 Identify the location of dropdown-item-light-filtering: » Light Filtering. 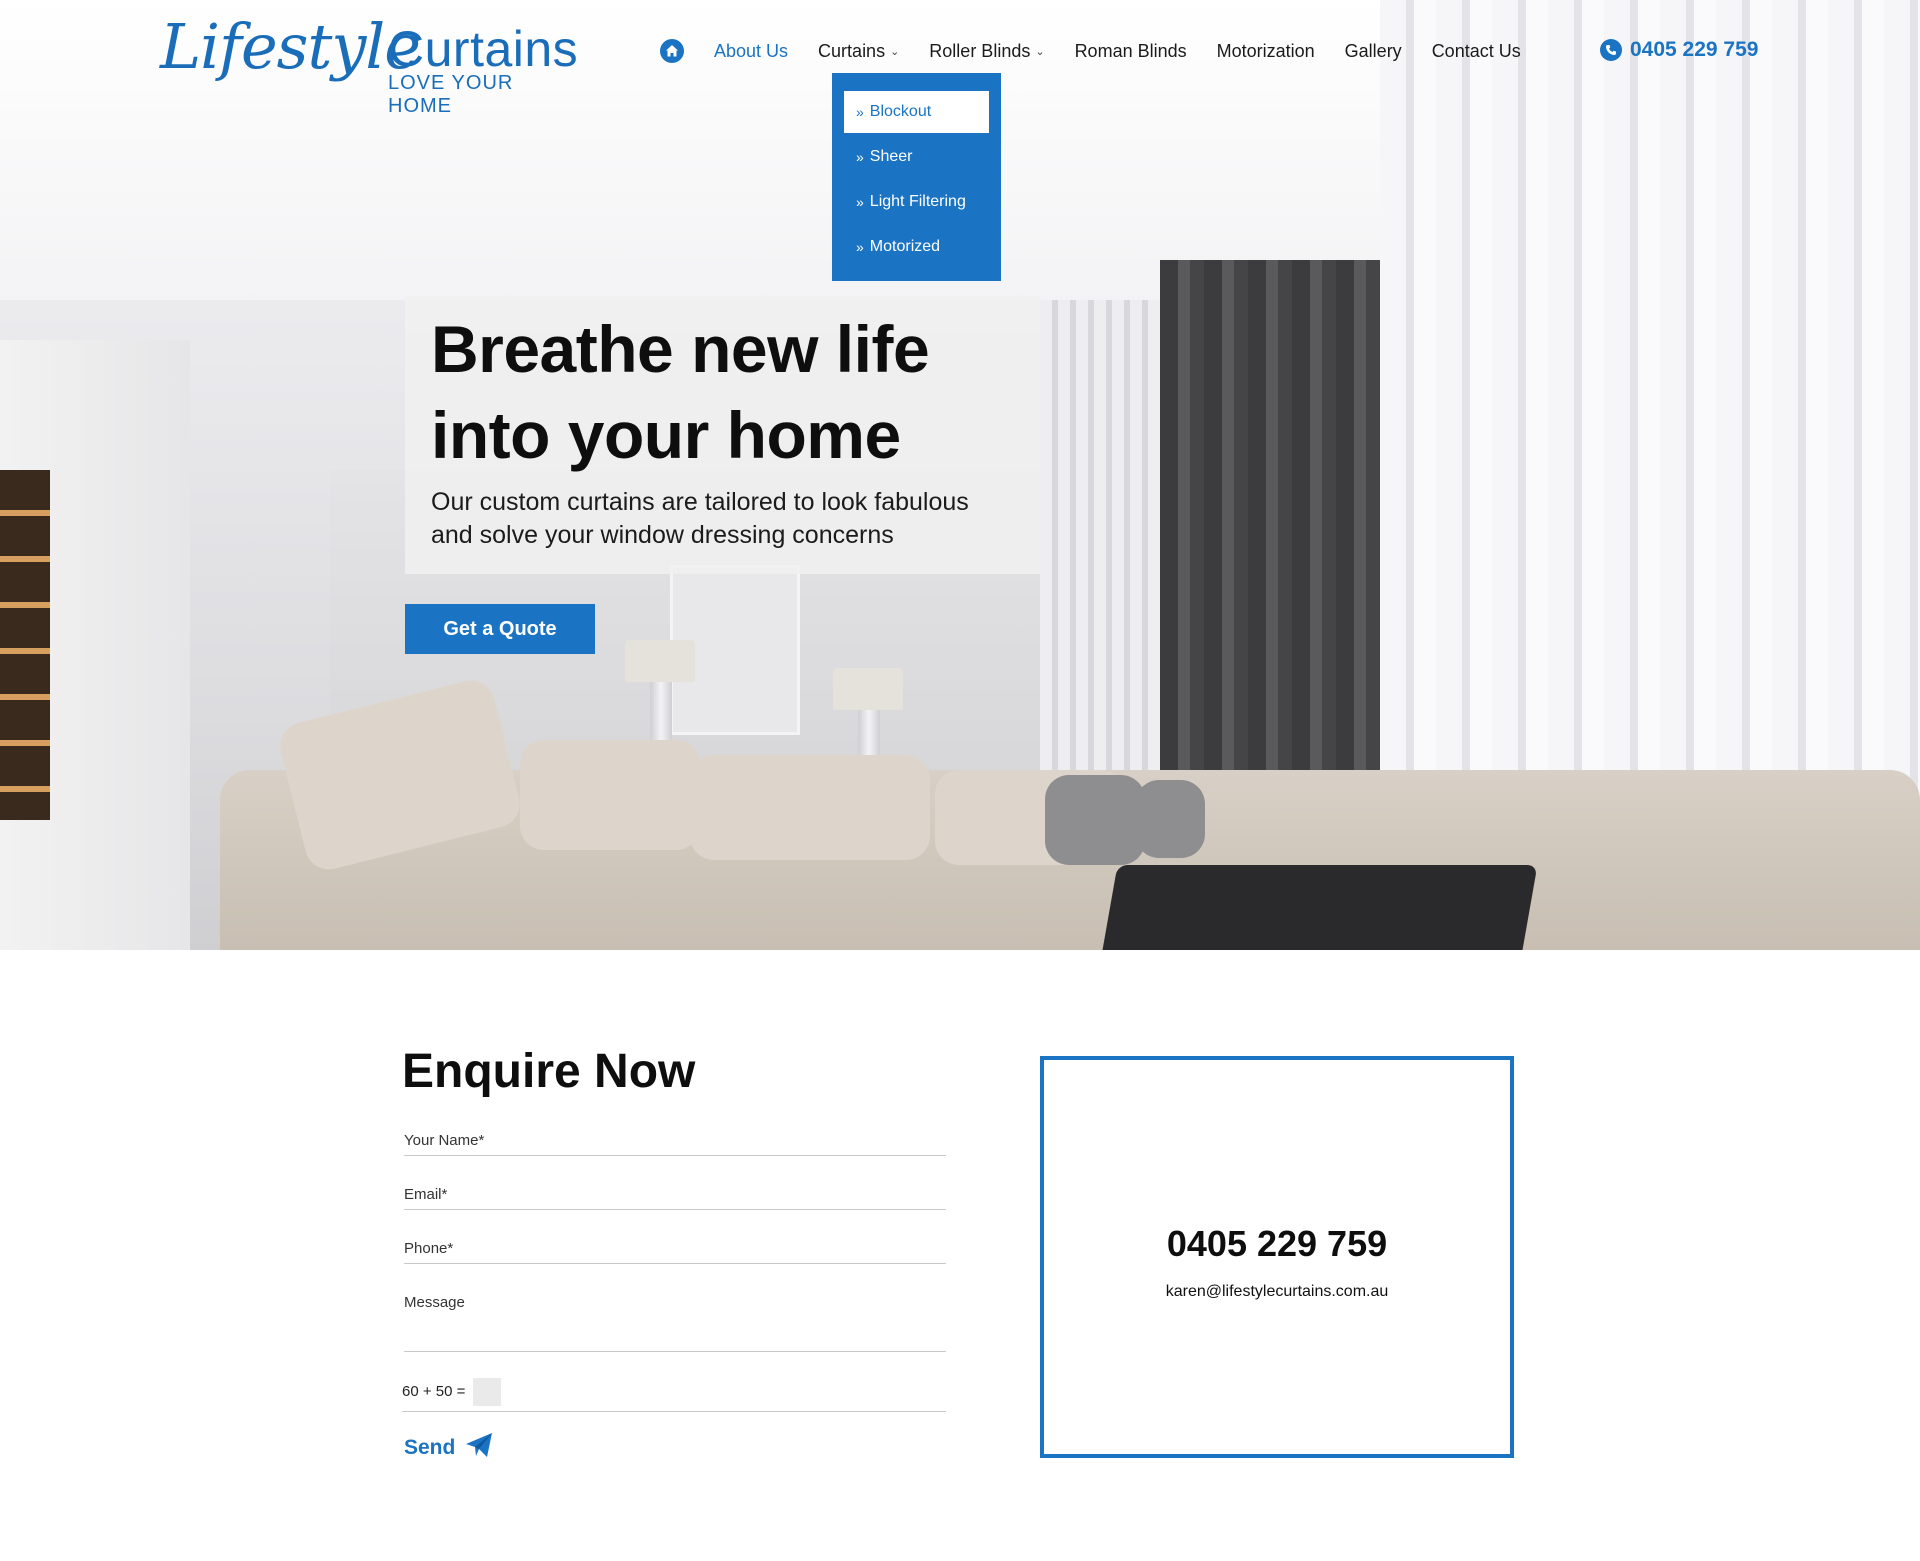
(916, 202).